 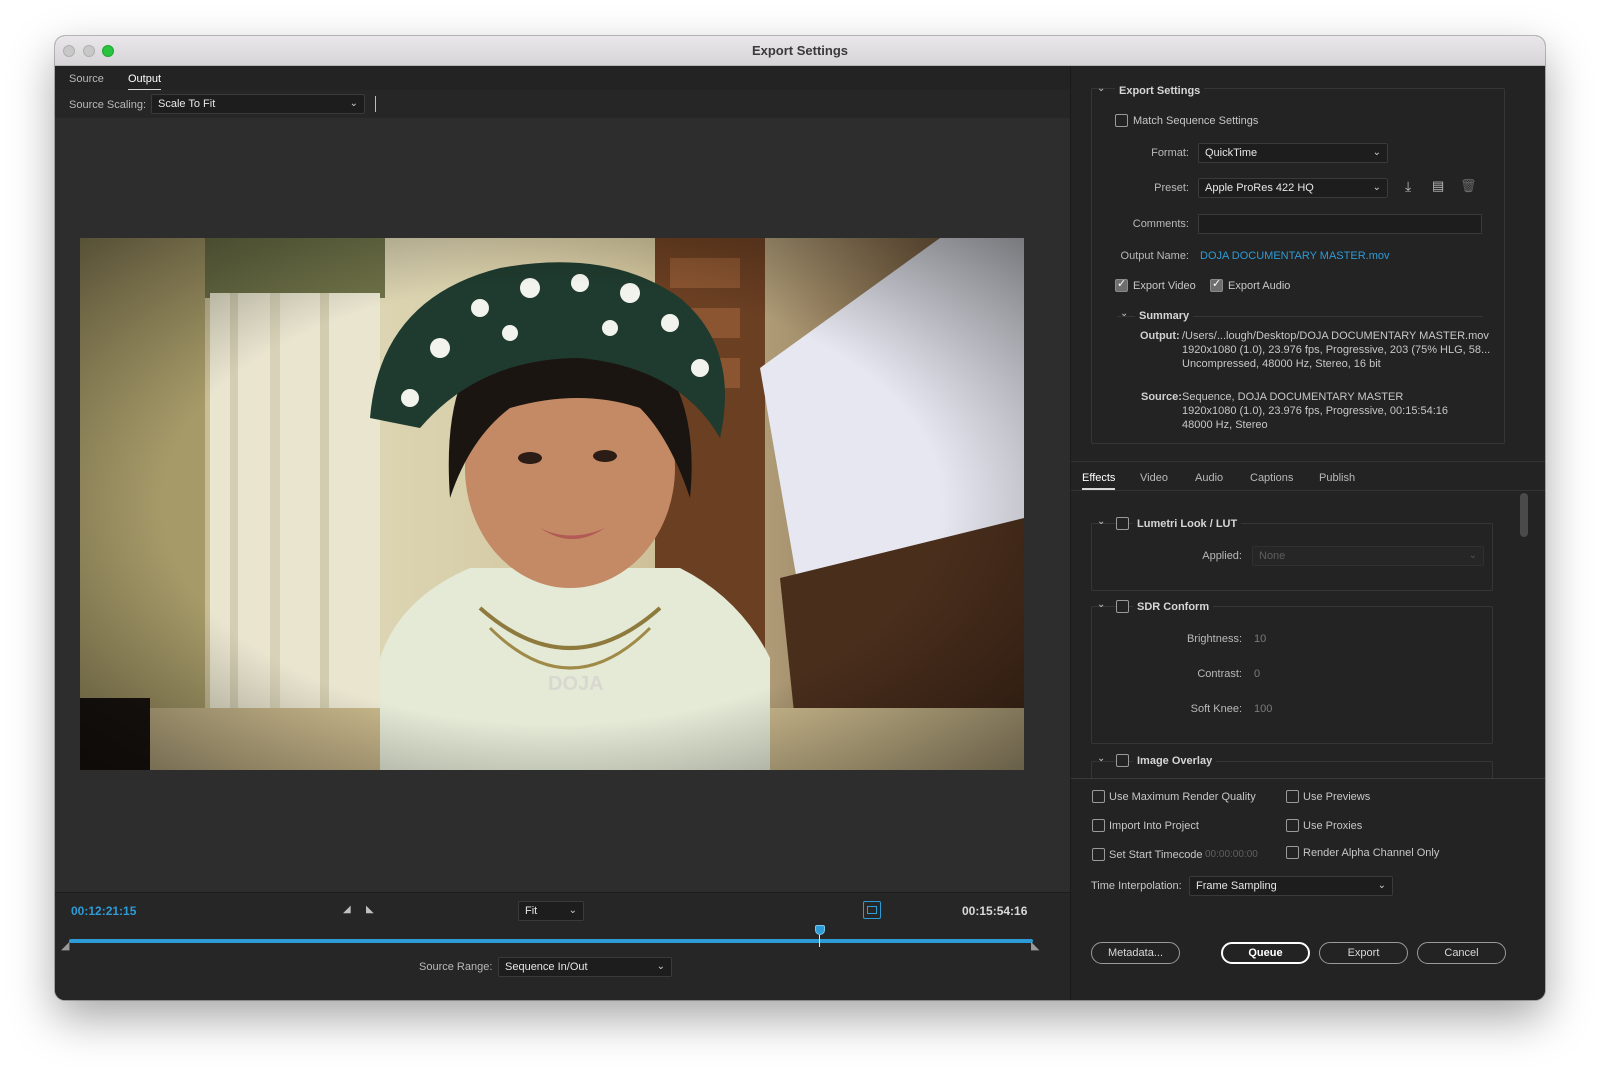 I want to click on export-settings-heading: Export Settings, so click(x=1160, y=91).